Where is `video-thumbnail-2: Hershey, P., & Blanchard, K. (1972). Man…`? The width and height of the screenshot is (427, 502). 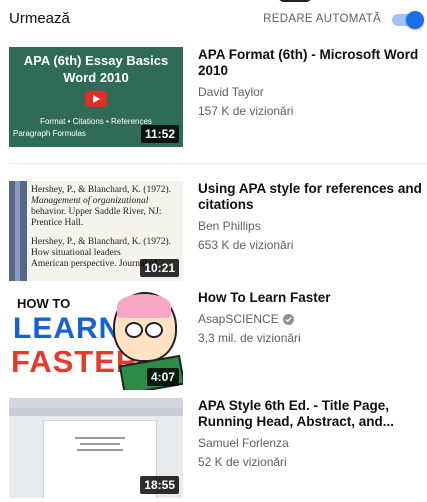
video-thumbnail-2: Hershey, P., & Blanchard, K. (1972). Man… is located at coordinates (96, 231).